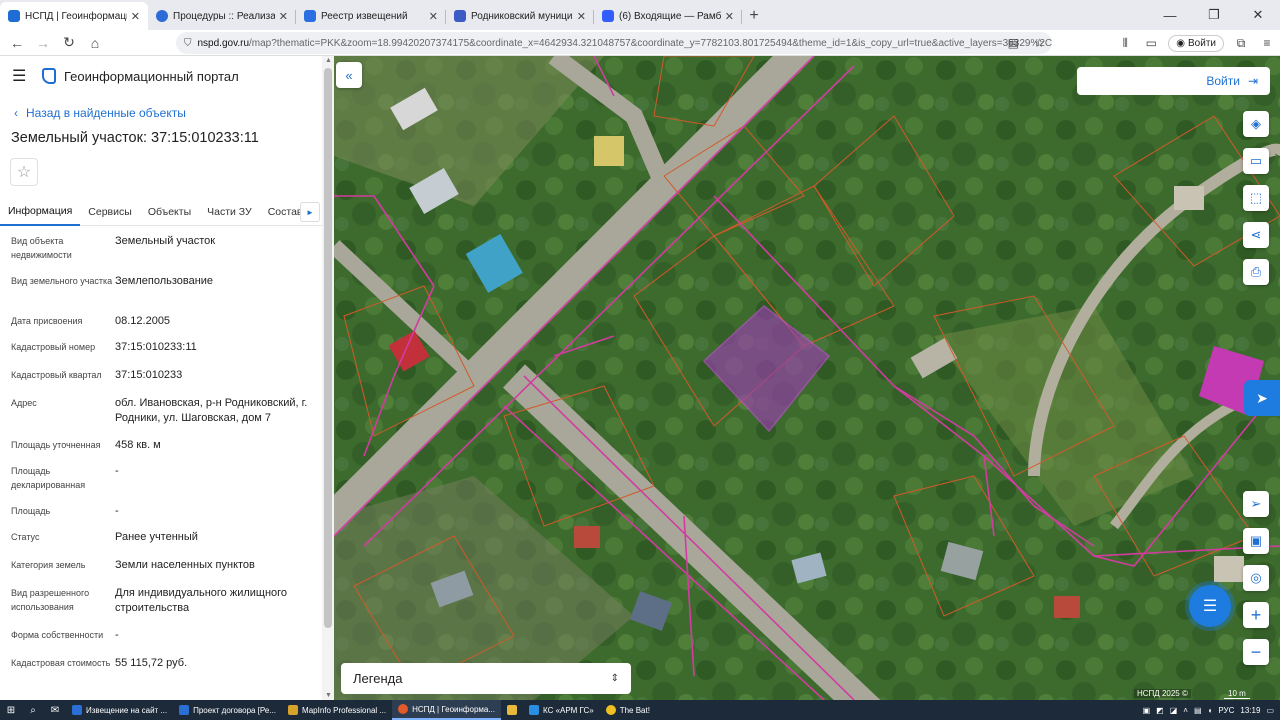  Describe the element at coordinates (43, 43) in the screenshot. I see `forward-icon: →` at that location.